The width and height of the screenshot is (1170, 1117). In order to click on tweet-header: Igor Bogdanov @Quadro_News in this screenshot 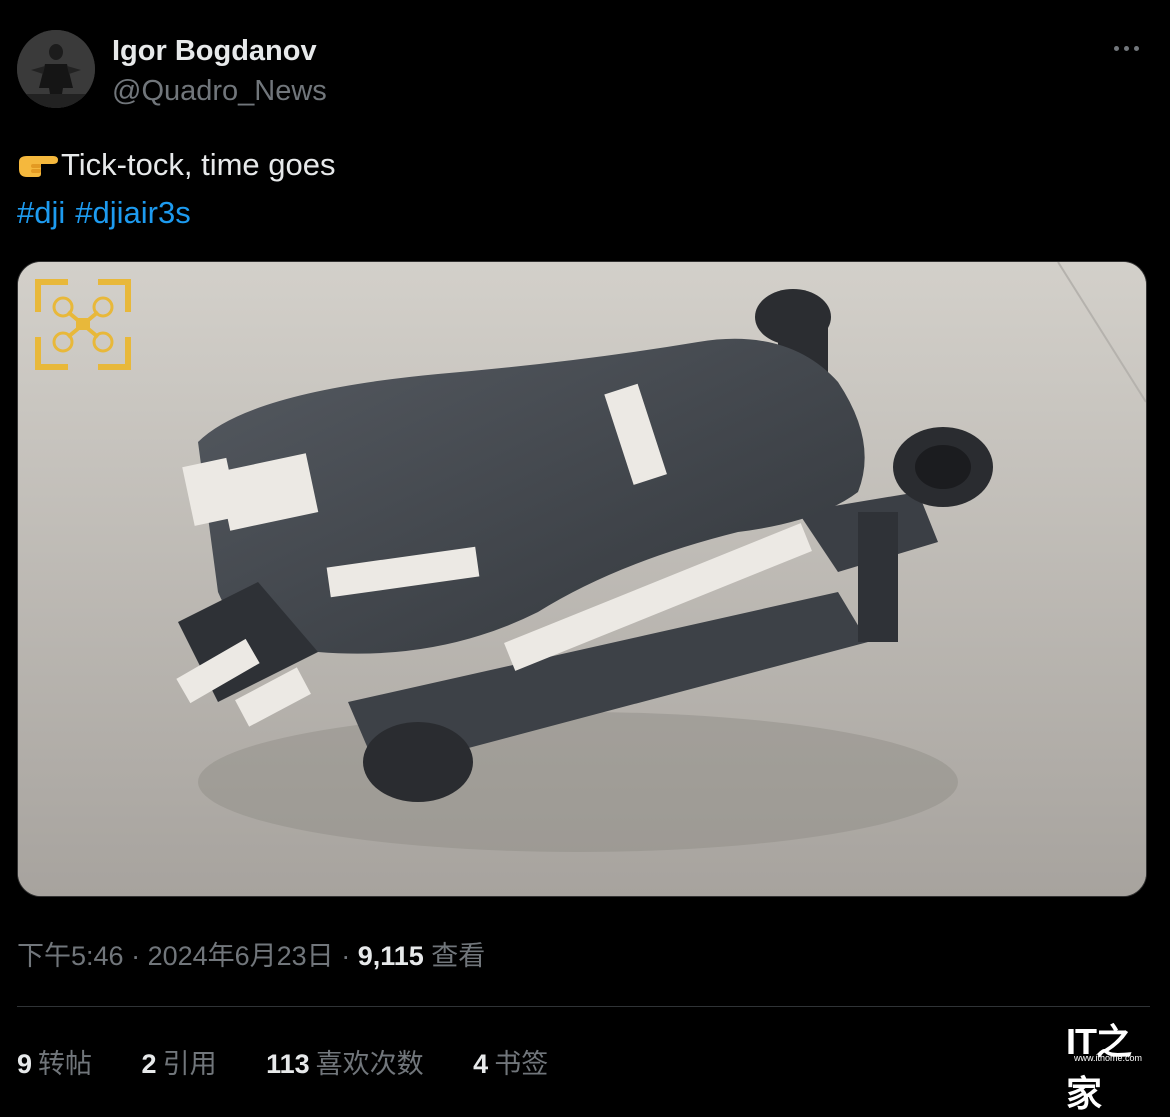, I will do `click(583, 70)`.